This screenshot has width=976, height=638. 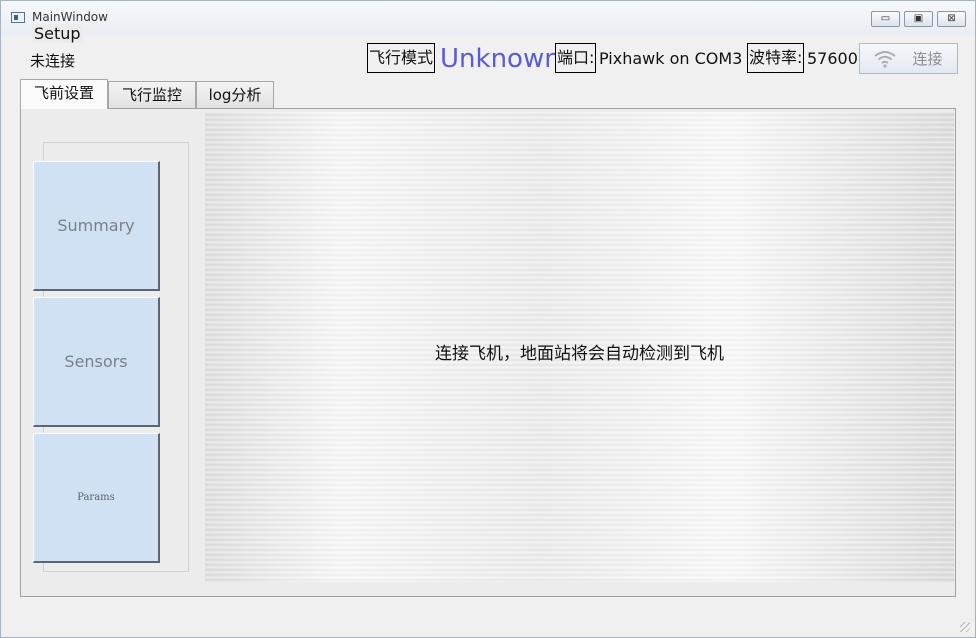 I want to click on minimize-button: ▭, so click(x=885, y=19).